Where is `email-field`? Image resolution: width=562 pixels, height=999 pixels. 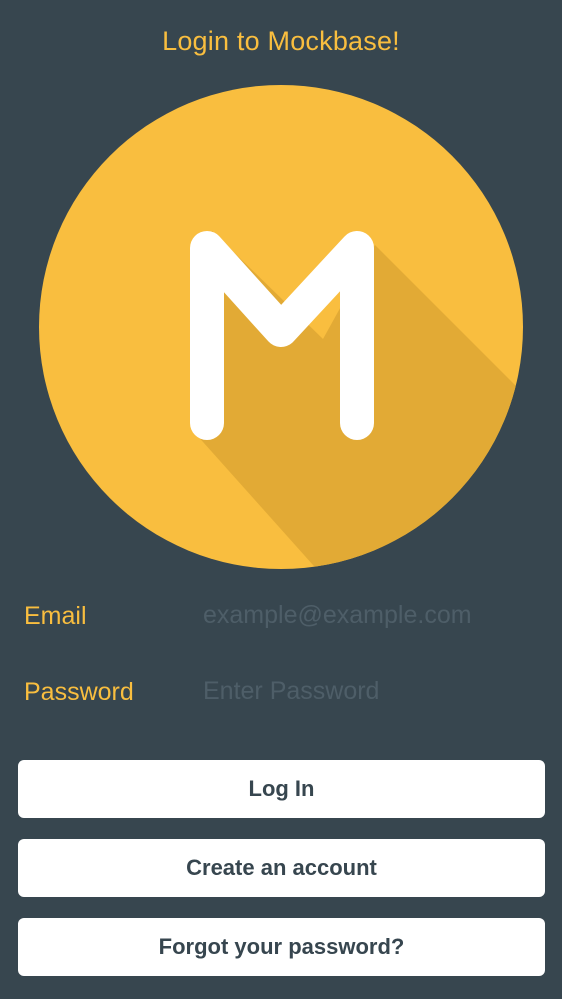
email-field is located at coordinates (368, 615).